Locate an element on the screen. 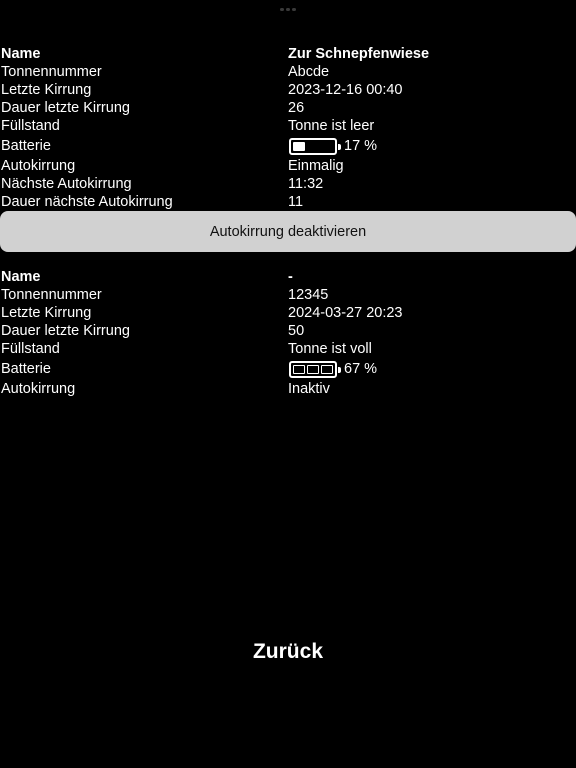  info-value: - is located at coordinates (290, 277).